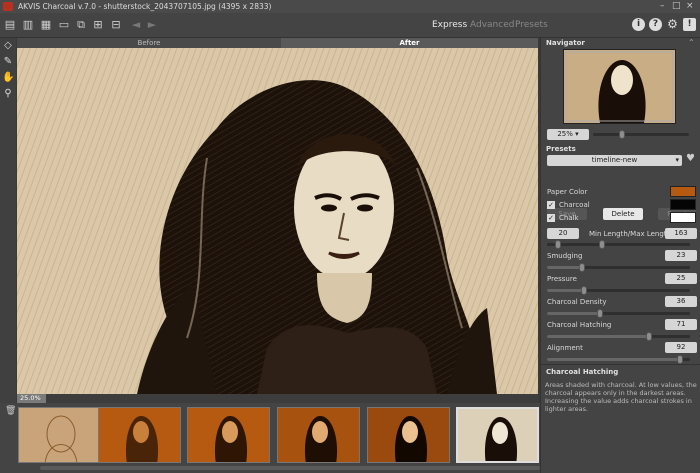  What do you see at coordinates (619, 86) in the screenshot?
I see `navigator-preview` at bounding box center [619, 86].